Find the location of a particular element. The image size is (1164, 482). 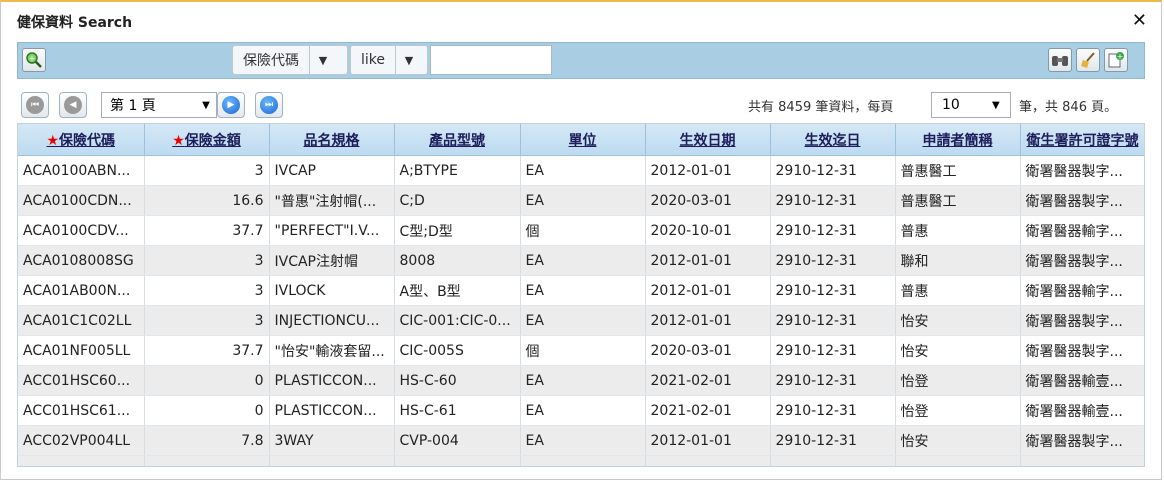

col-header-unit: 單位 is located at coordinates (583, 140).